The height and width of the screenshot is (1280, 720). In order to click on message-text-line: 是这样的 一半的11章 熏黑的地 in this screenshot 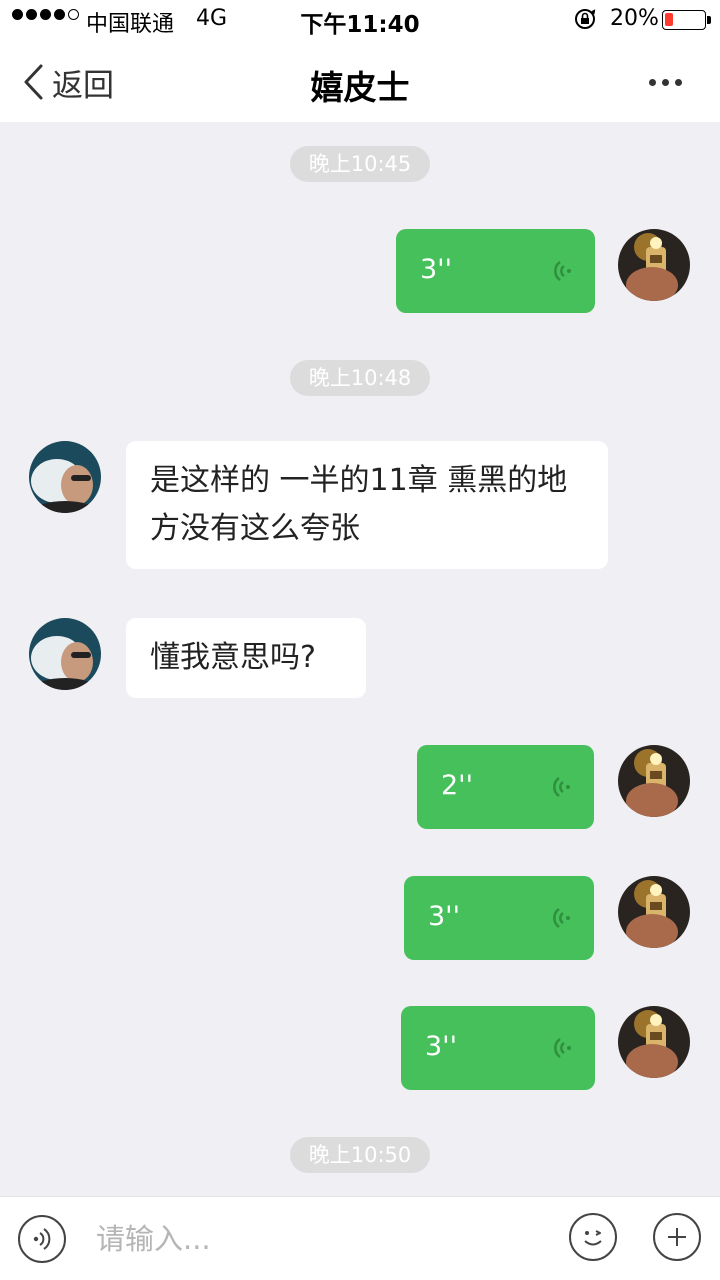, I will do `click(359, 480)`.